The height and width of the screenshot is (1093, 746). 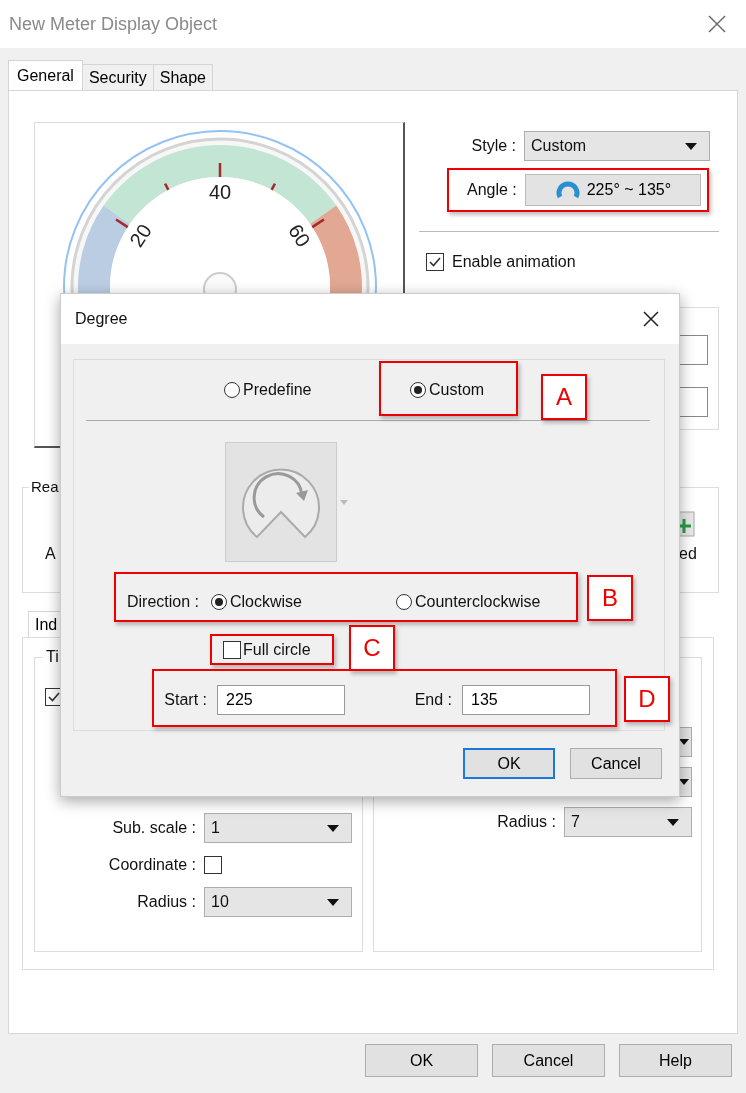 I want to click on button-label: ed, so click(x=688, y=554).